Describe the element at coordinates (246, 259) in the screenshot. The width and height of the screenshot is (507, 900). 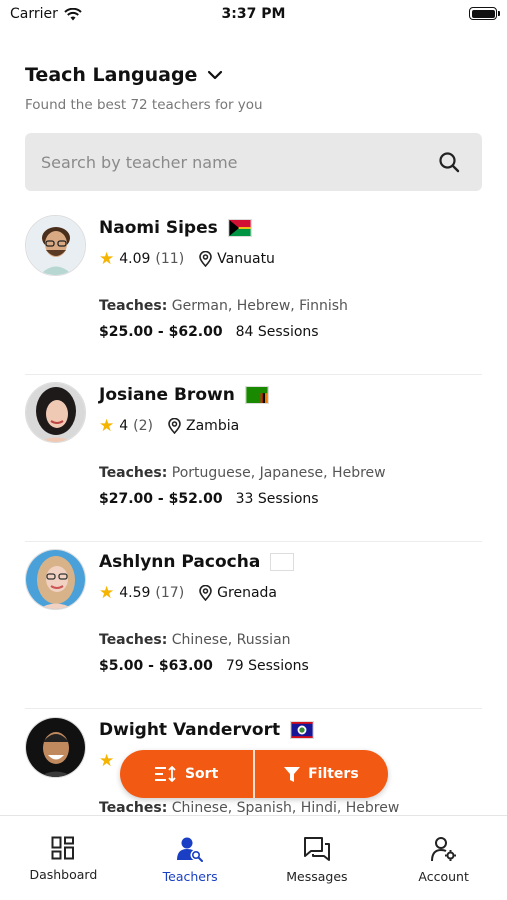
I see `location-label: Vanuatu` at that location.